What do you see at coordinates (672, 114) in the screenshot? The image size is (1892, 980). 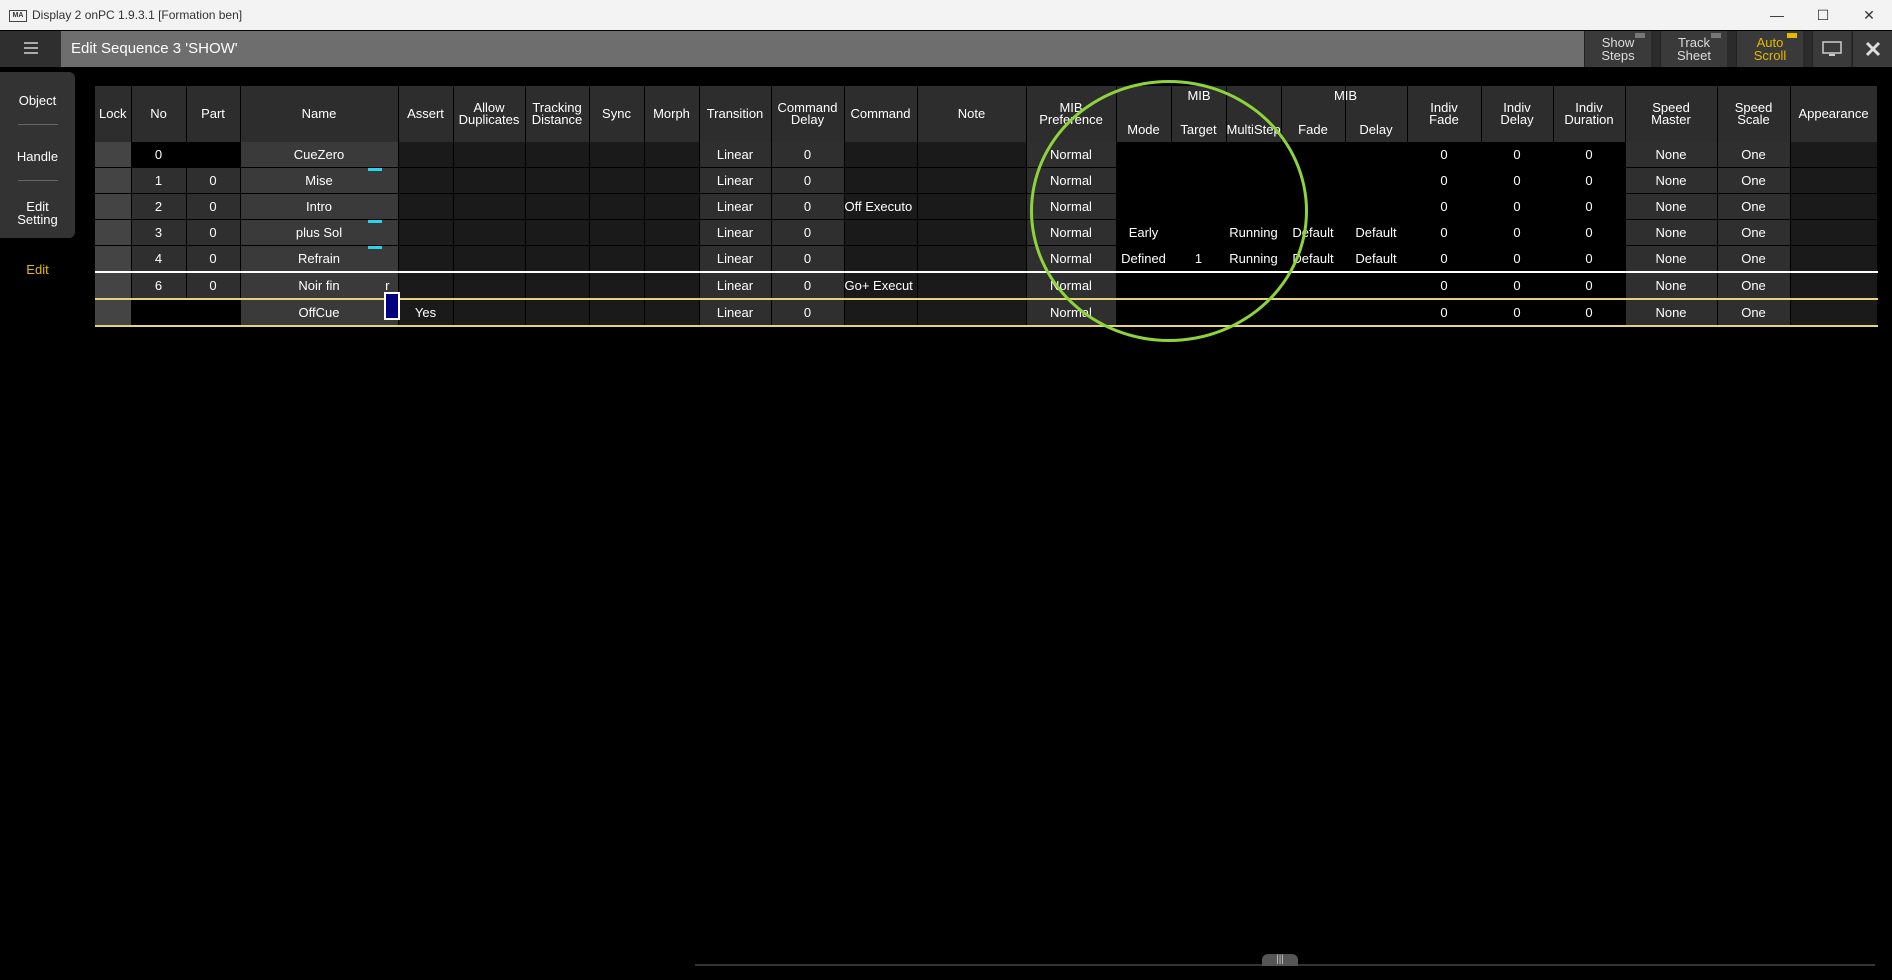 I see `header-morph: Morph` at bounding box center [672, 114].